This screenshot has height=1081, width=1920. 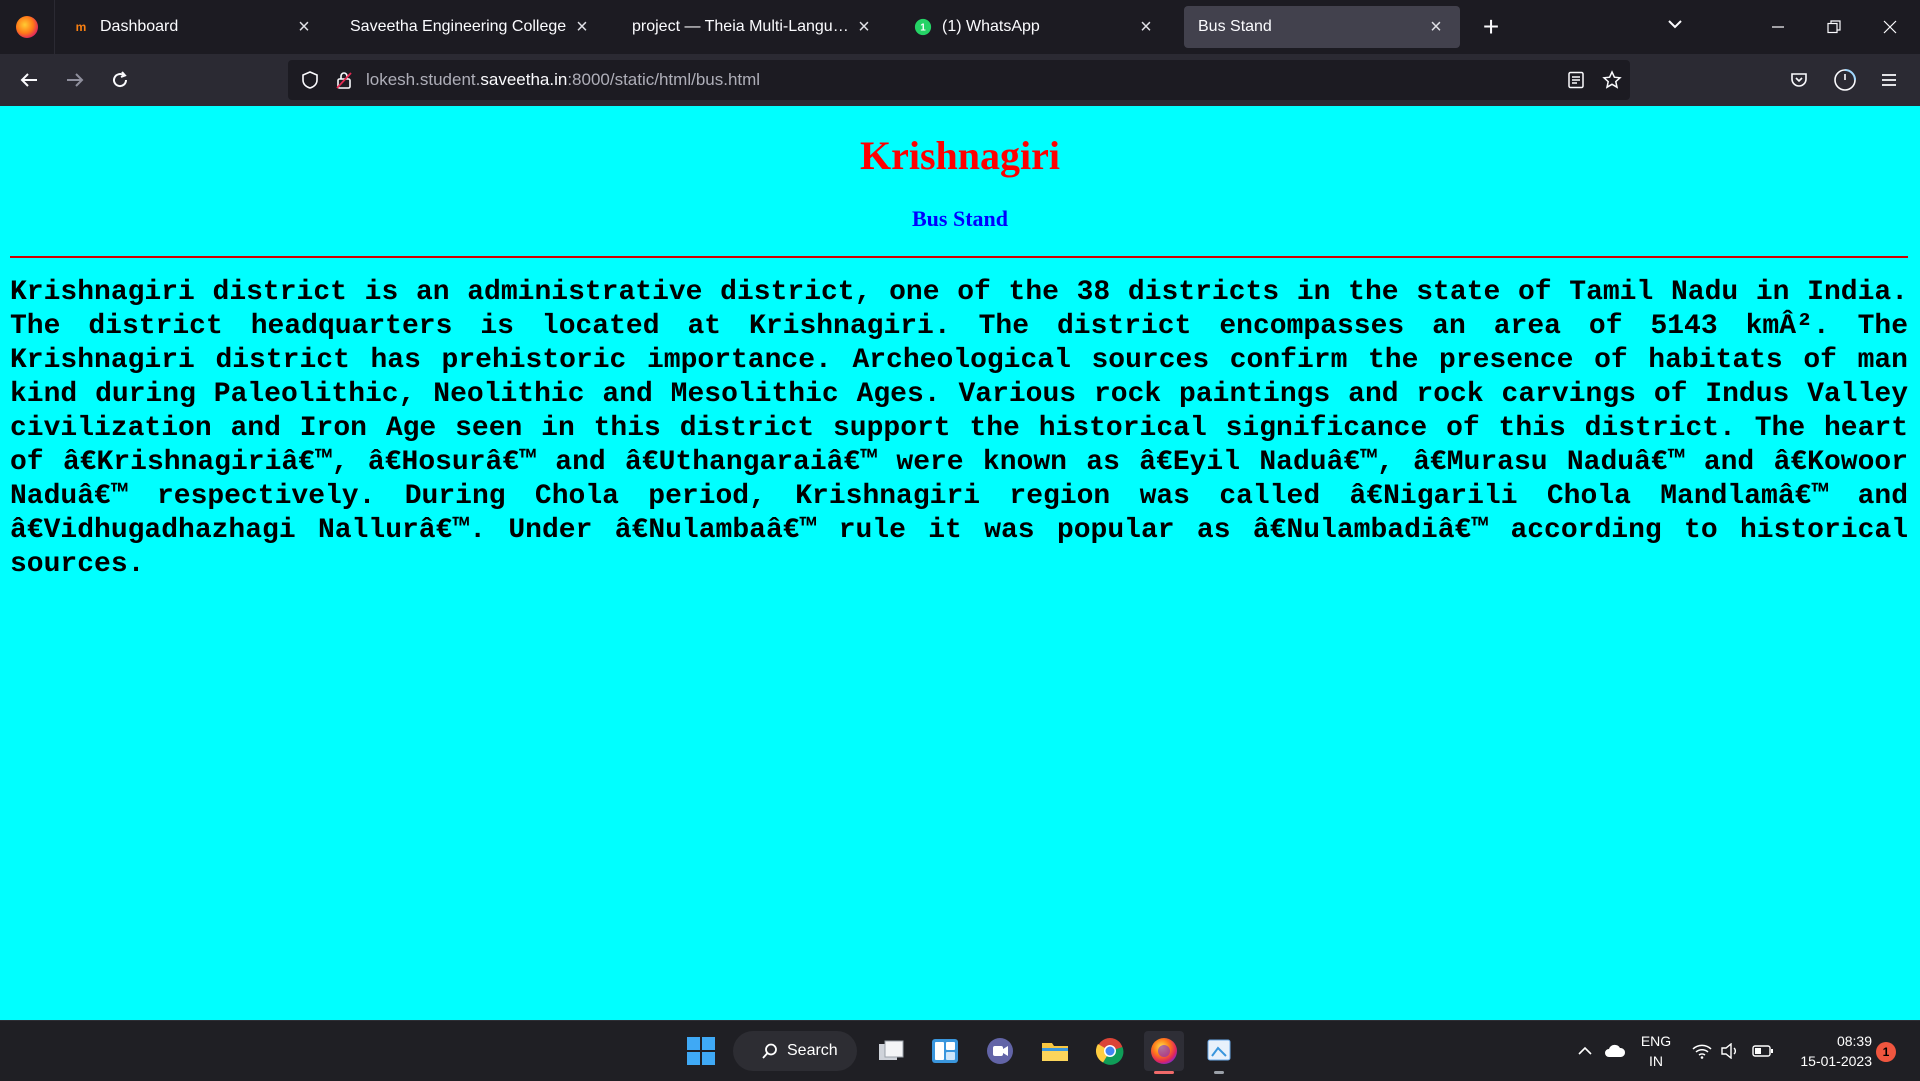 I want to click on clock-time: 08:39, so click(x=1854, y=1041).